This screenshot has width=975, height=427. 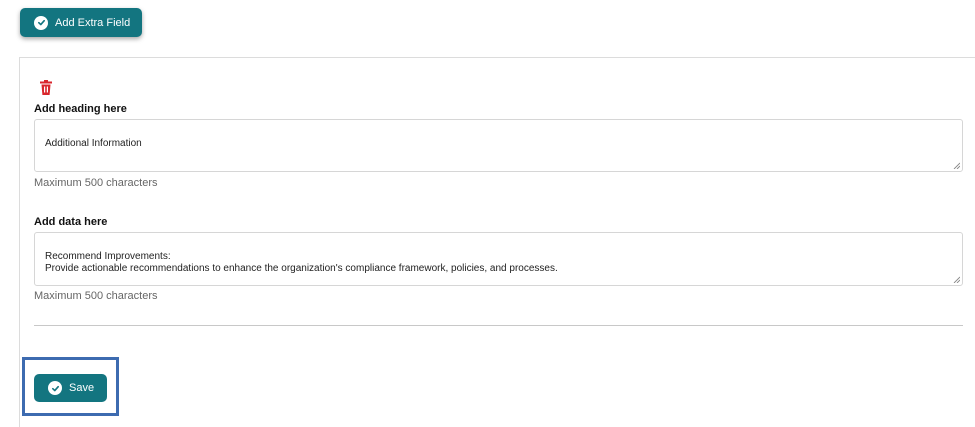 I want to click on heading-hint: Maximum 500 characters, so click(x=96, y=183).